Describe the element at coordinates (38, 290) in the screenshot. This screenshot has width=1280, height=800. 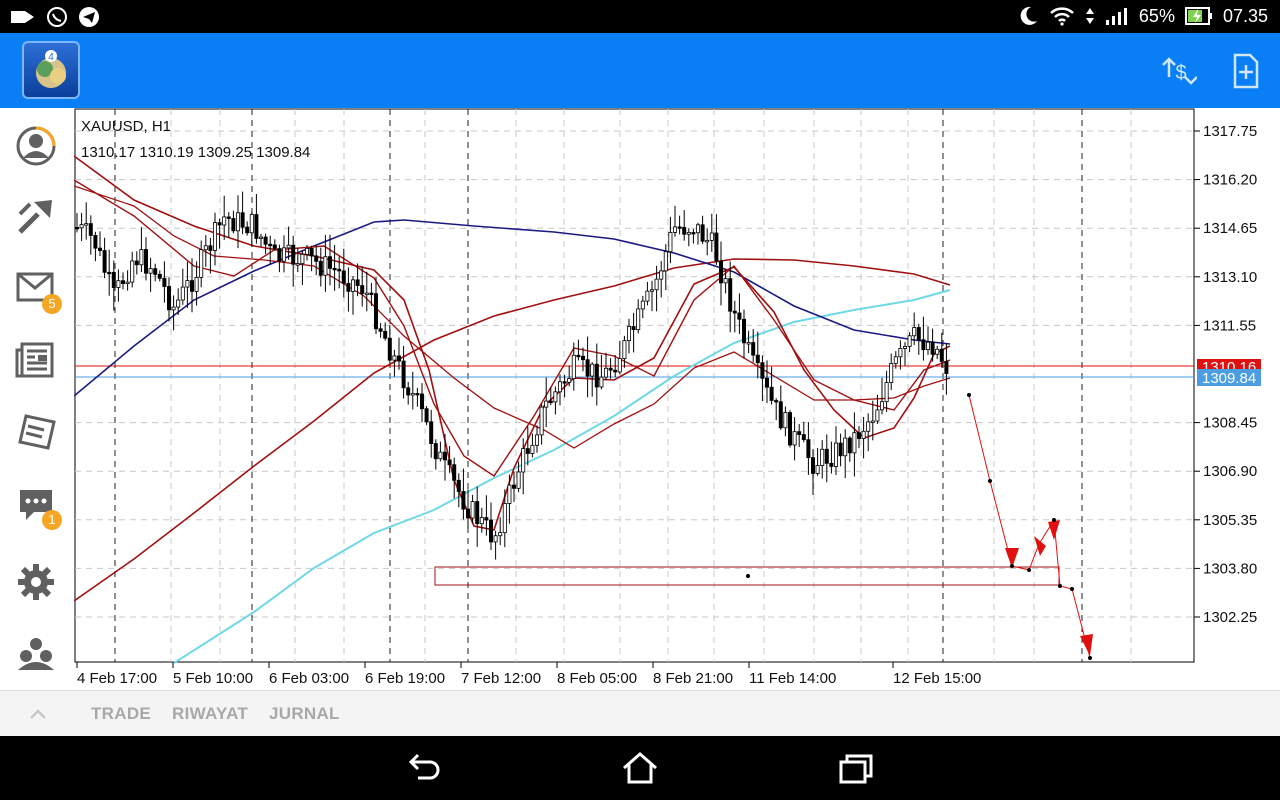
I see `mail-icon: 5` at that location.